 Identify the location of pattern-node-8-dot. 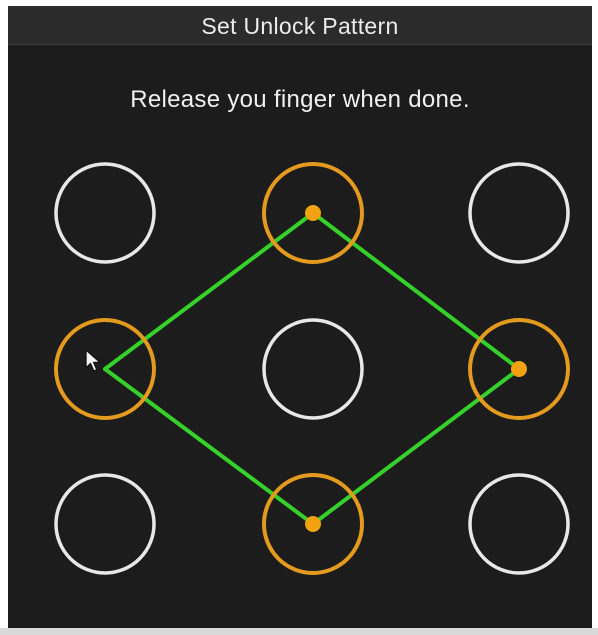
(313, 524).